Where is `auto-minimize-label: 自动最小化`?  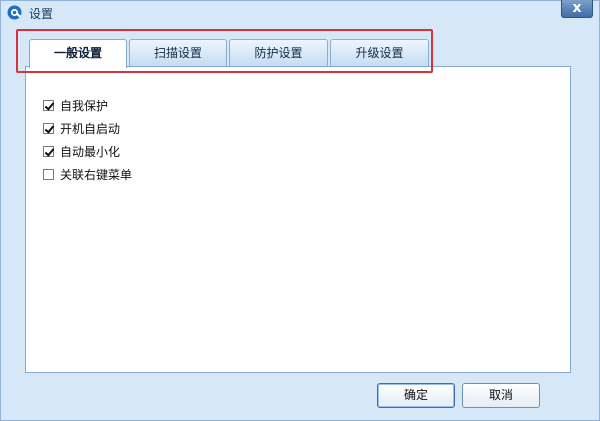
auto-minimize-label: 自动最小化 is located at coordinates (90, 151).